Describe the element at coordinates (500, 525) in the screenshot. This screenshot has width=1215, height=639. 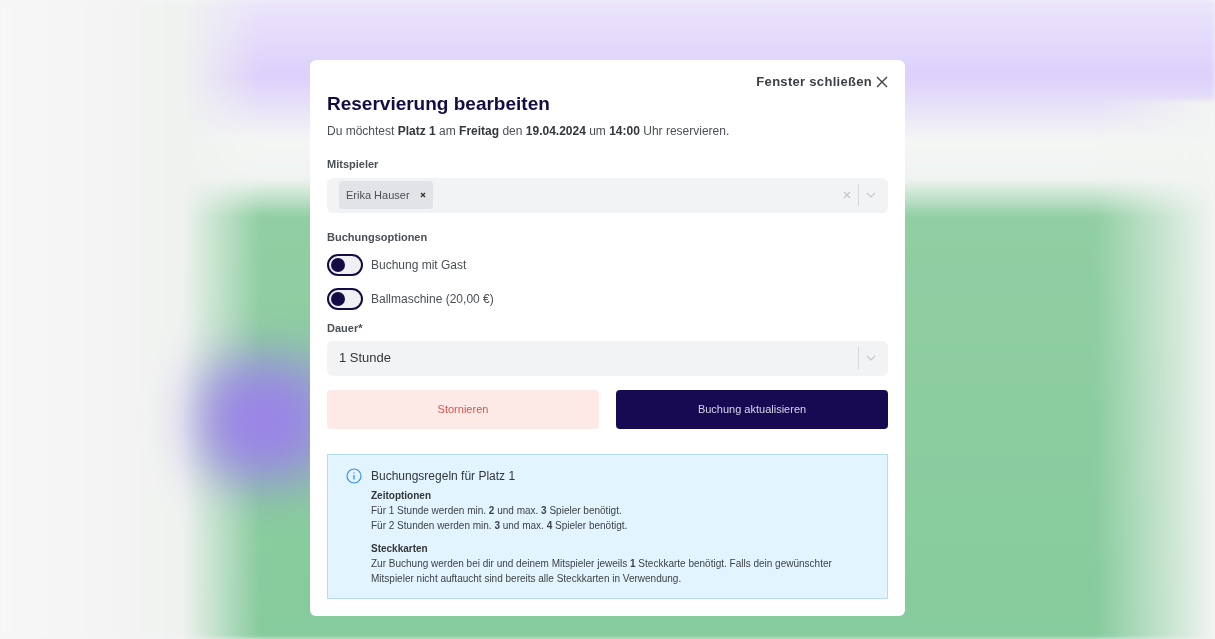
I see `rule-text: Für 2 Stunden werden min. 3 und max. 4 Spieler benötigt.` at that location.